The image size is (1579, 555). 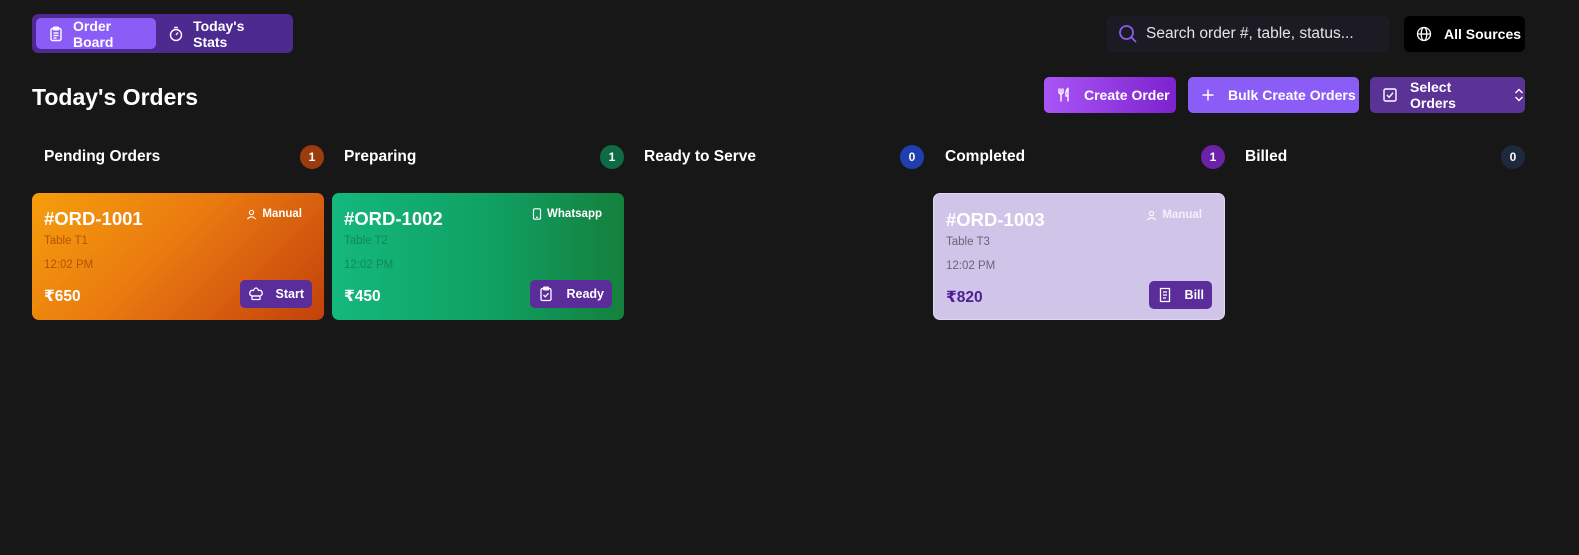 I want to click on order-source: Whatsapp, so click(x=567, y=214).